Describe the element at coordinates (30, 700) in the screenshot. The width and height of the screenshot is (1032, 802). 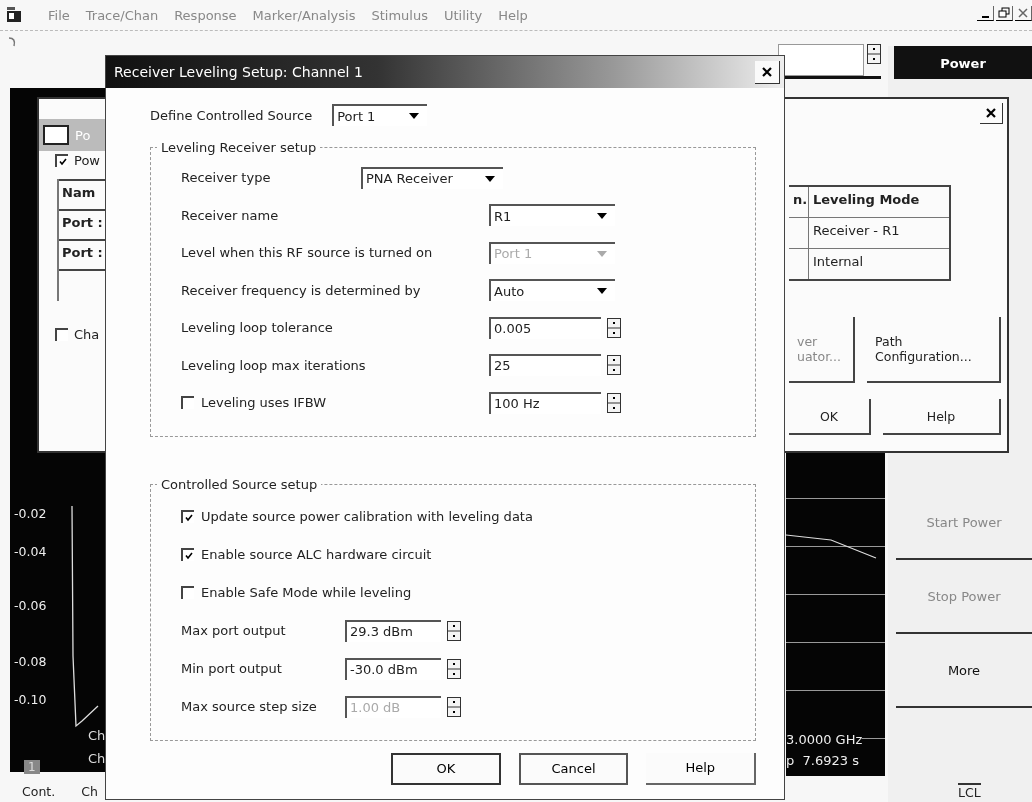
I see `axis-label: -0.10` at that location.